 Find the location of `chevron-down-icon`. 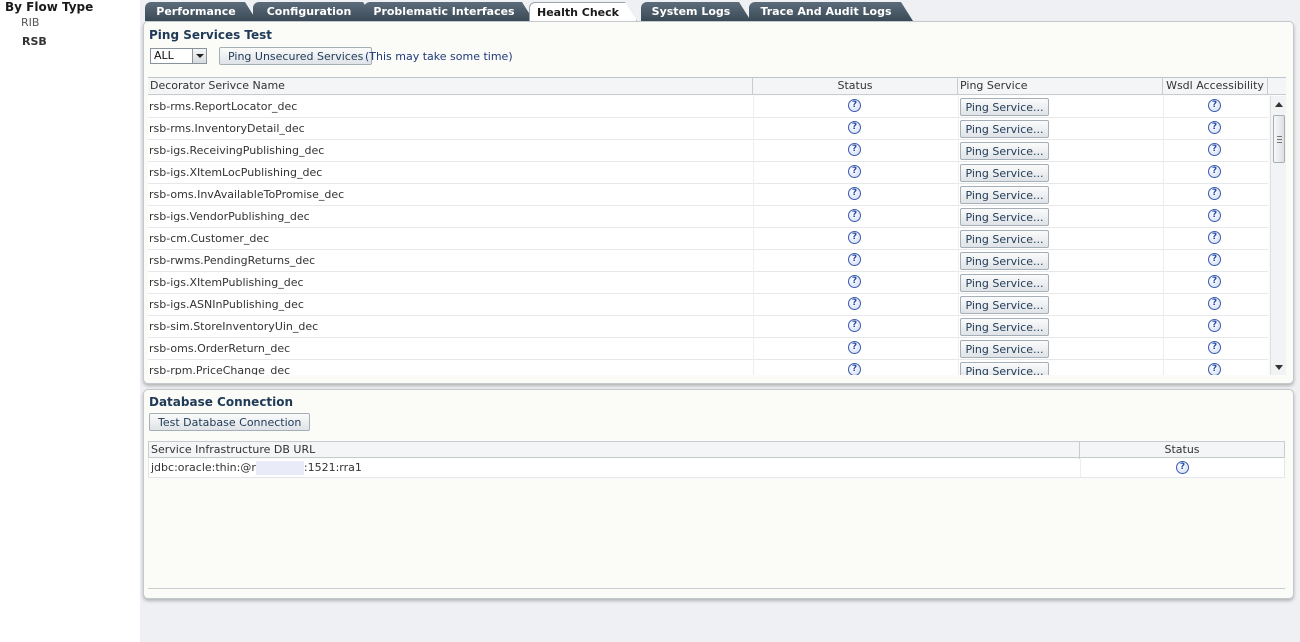

chevron-down-icon is located at coordinates (199, 56).